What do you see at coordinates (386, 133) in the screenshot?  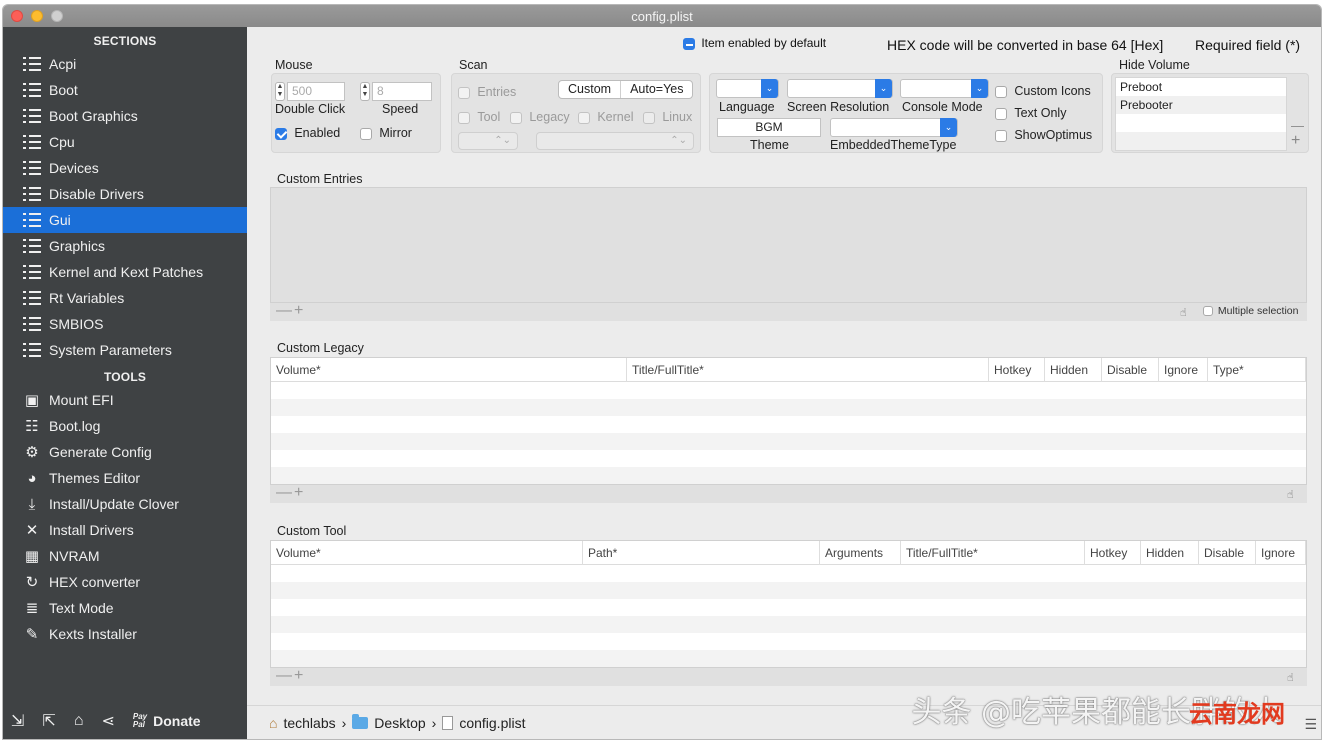 I see `mouse-mirror-toggle: Mirror` at bounding box center [386, 133].